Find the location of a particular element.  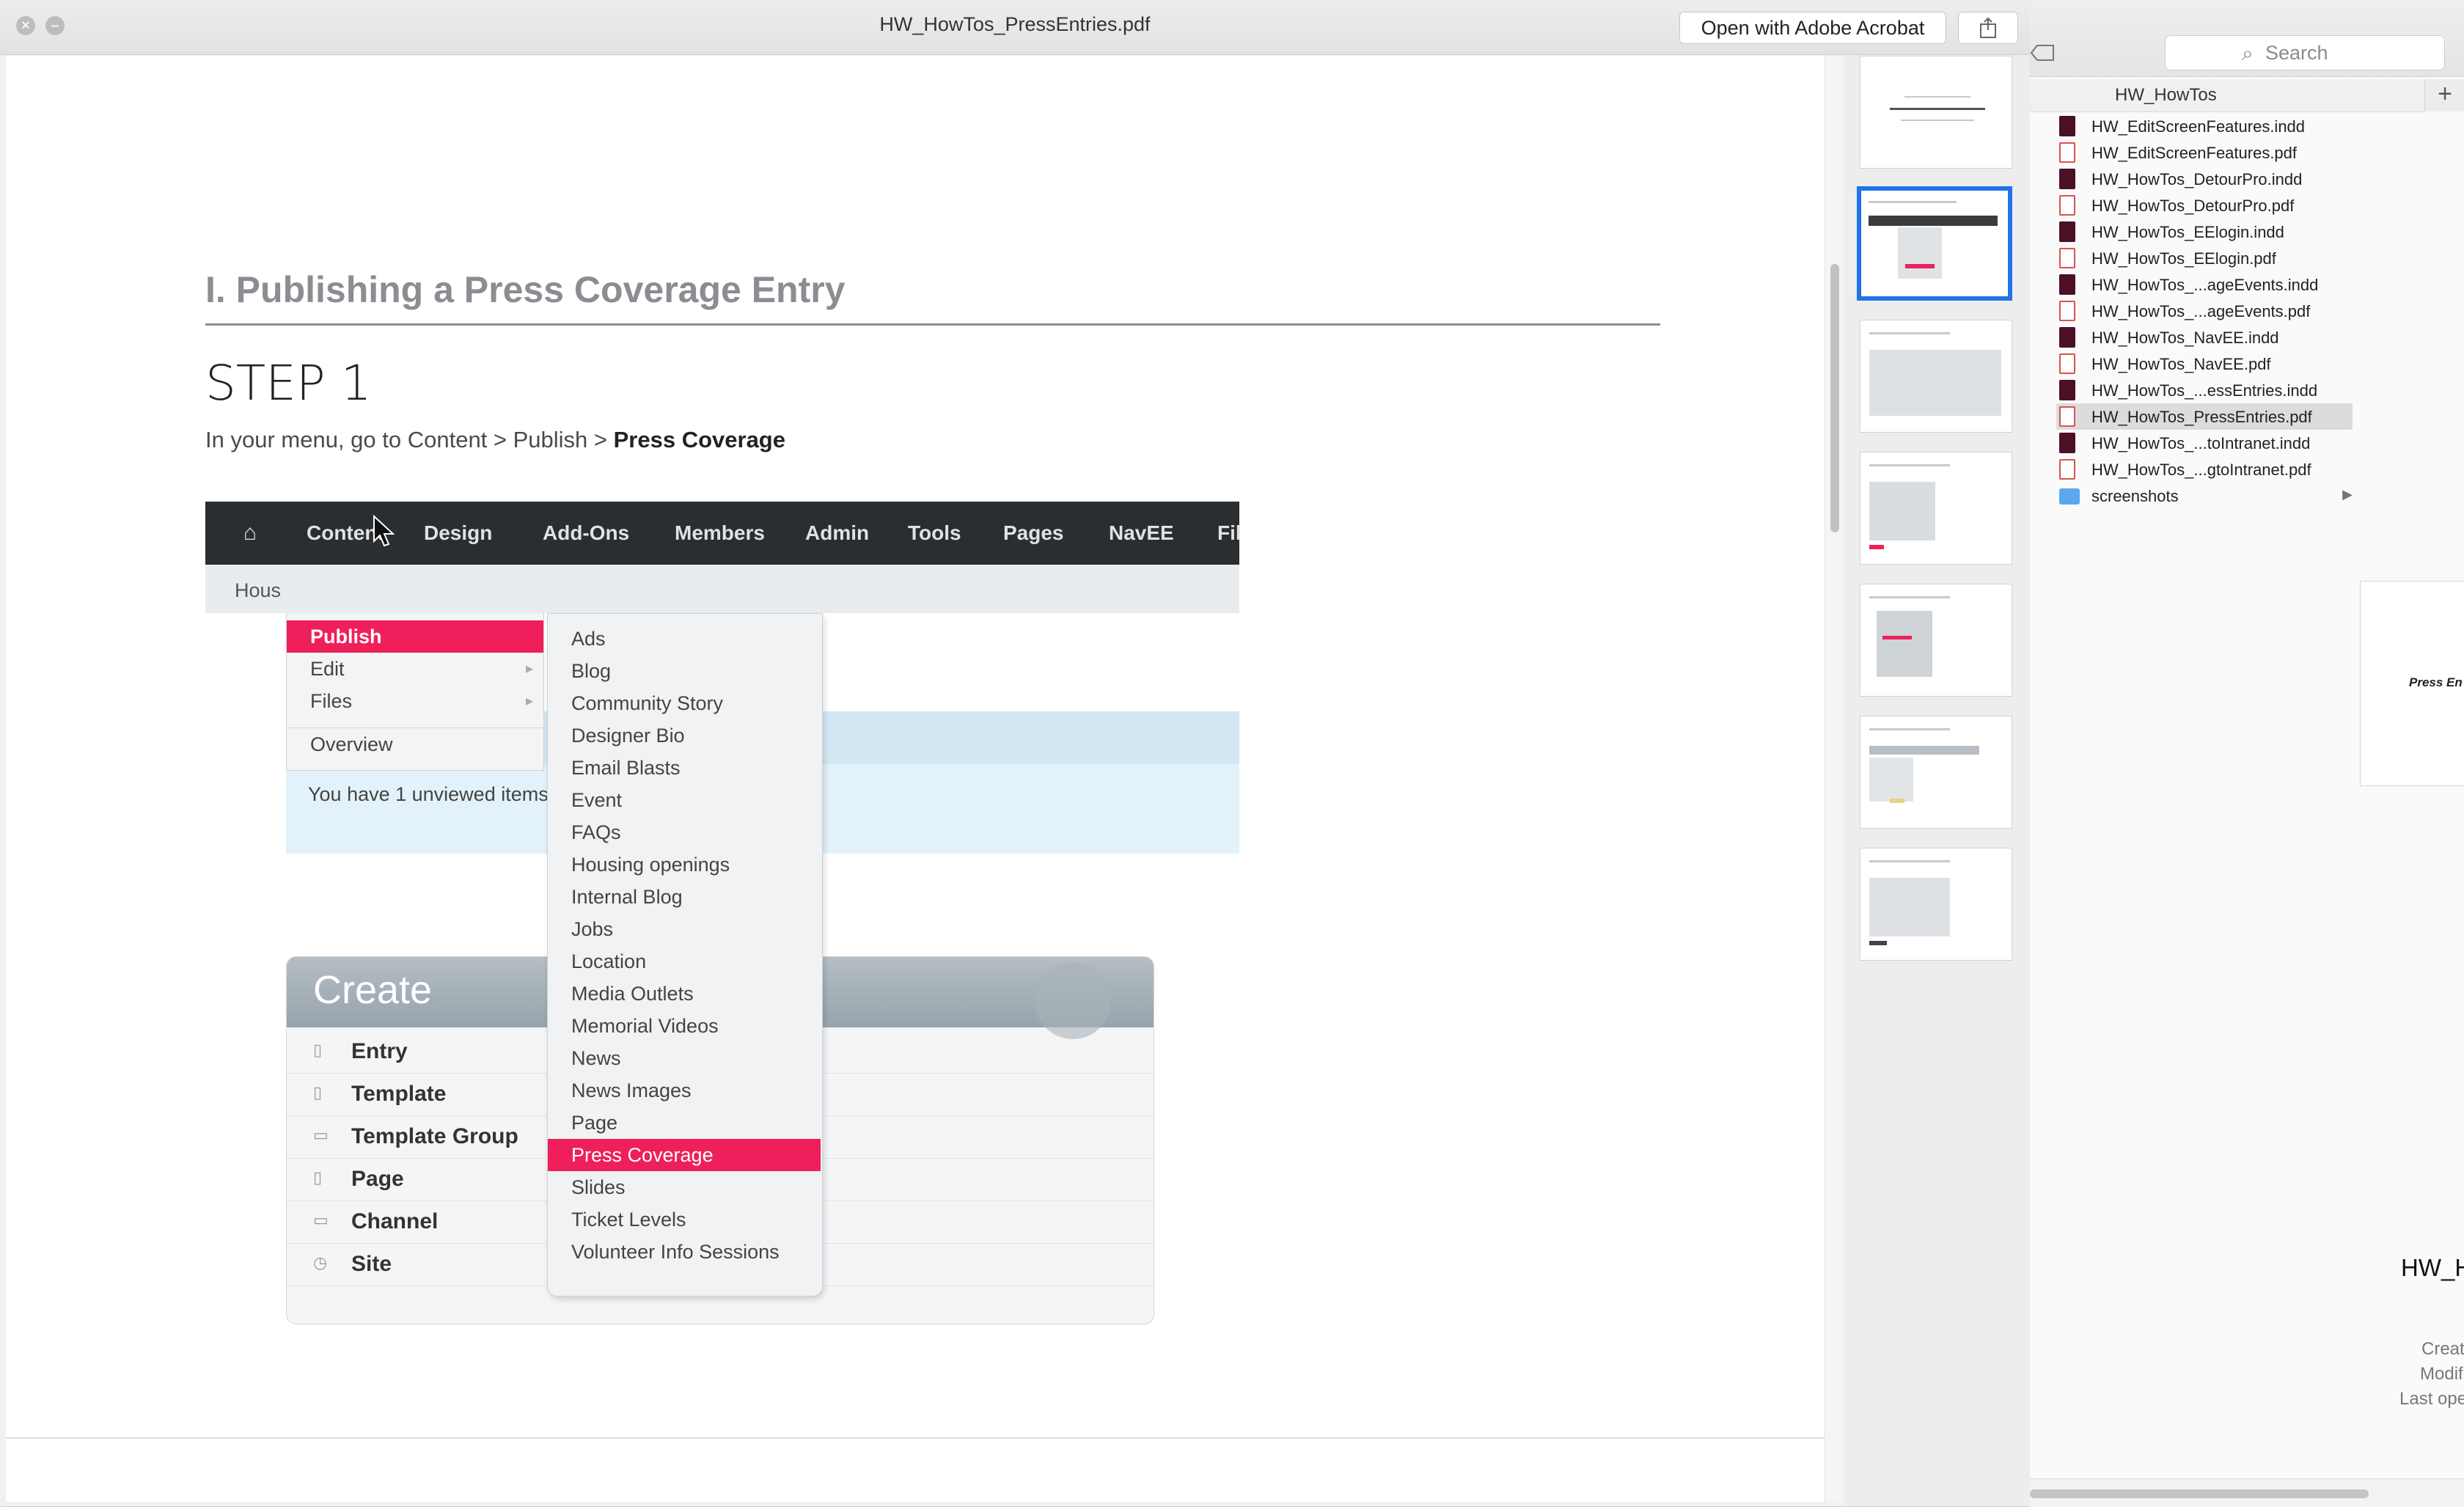

file-row: HW_HowTos_EElogin.indd is located at coordinates (2204, 232).